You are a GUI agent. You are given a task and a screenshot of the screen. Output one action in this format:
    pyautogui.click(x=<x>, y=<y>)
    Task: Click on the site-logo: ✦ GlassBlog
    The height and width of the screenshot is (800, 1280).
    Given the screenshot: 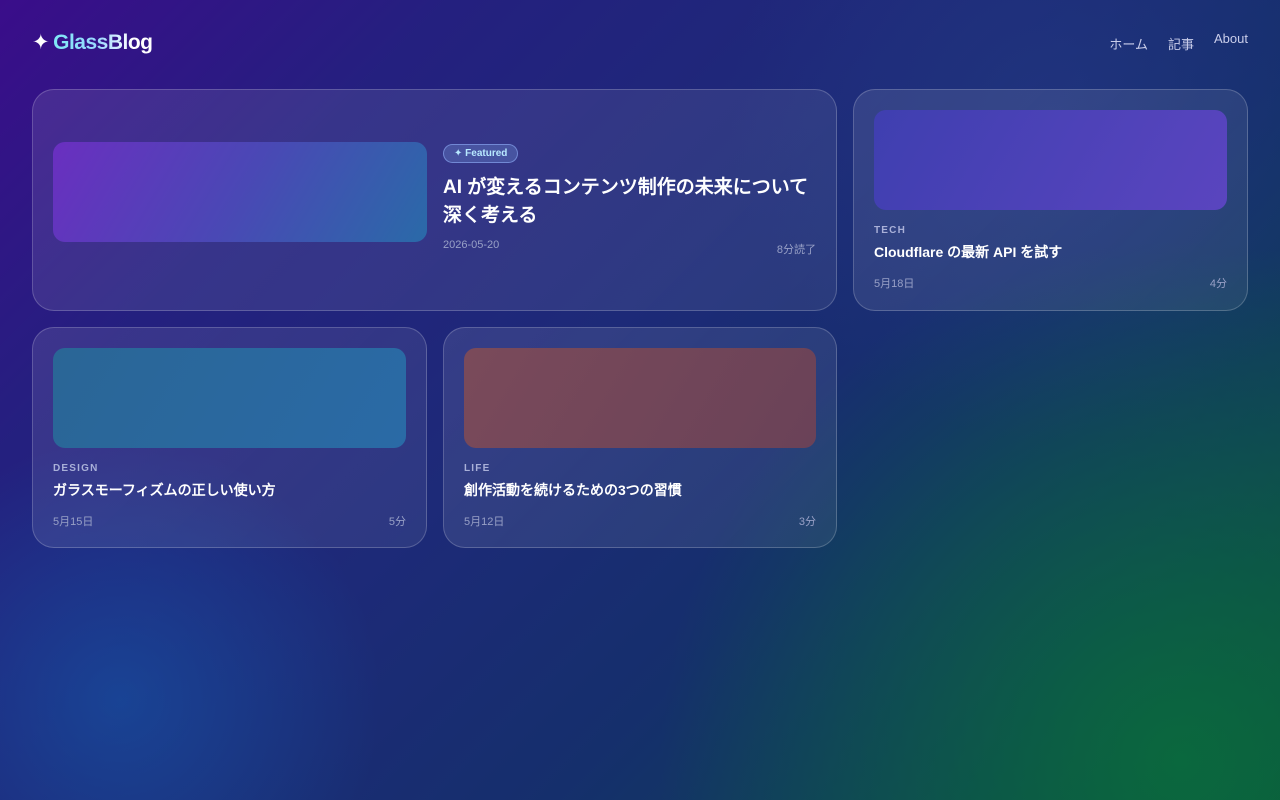 What is the action you would take?
    pyautogui.click(x=92, y=42)
    